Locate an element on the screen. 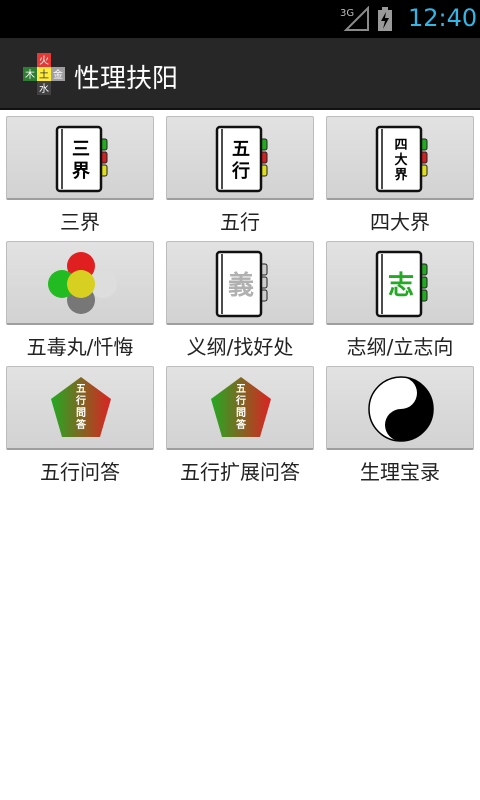 The height and width of the screenshot is (800, 480). book-icon: 五行 is located at coordinates (241, 159).